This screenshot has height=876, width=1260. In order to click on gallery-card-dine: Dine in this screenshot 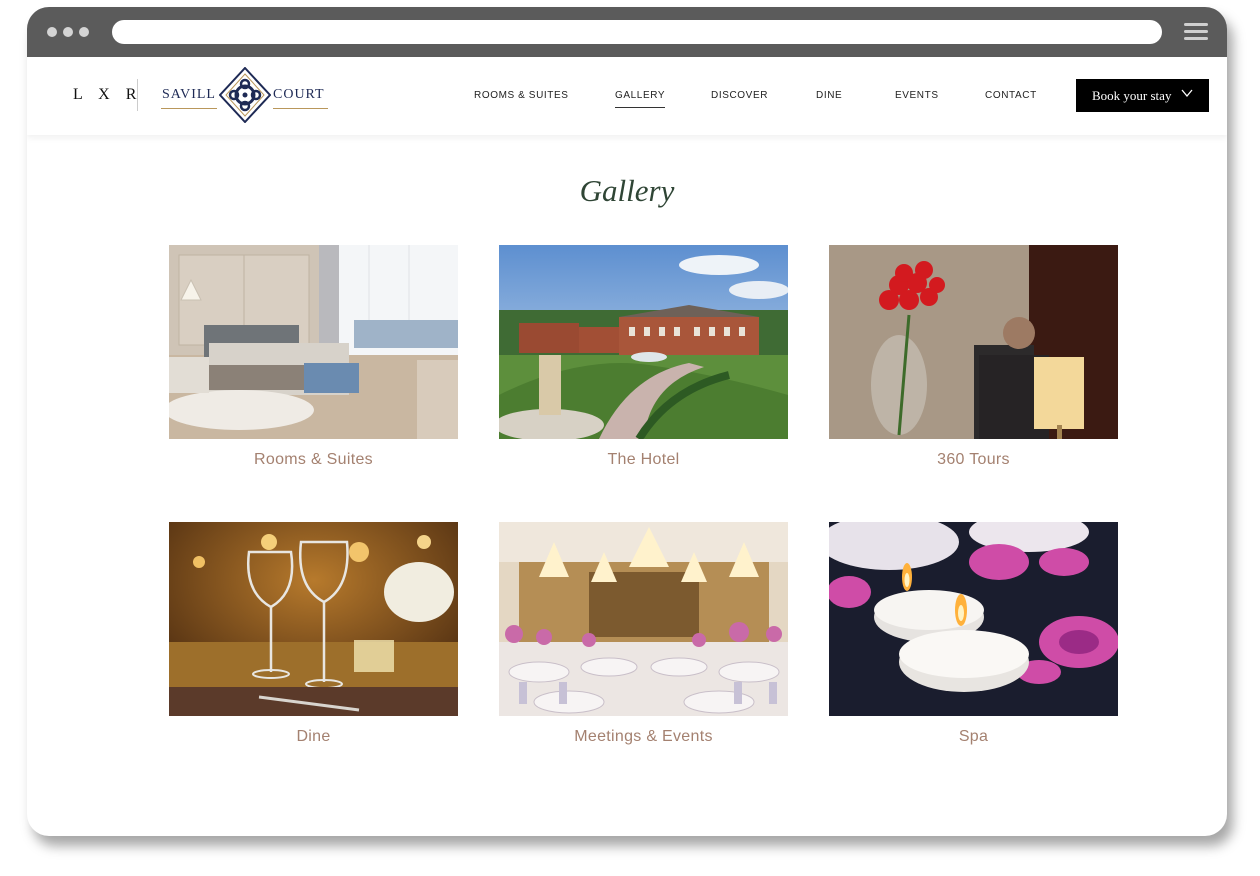, I will do `click(313, 633)`.